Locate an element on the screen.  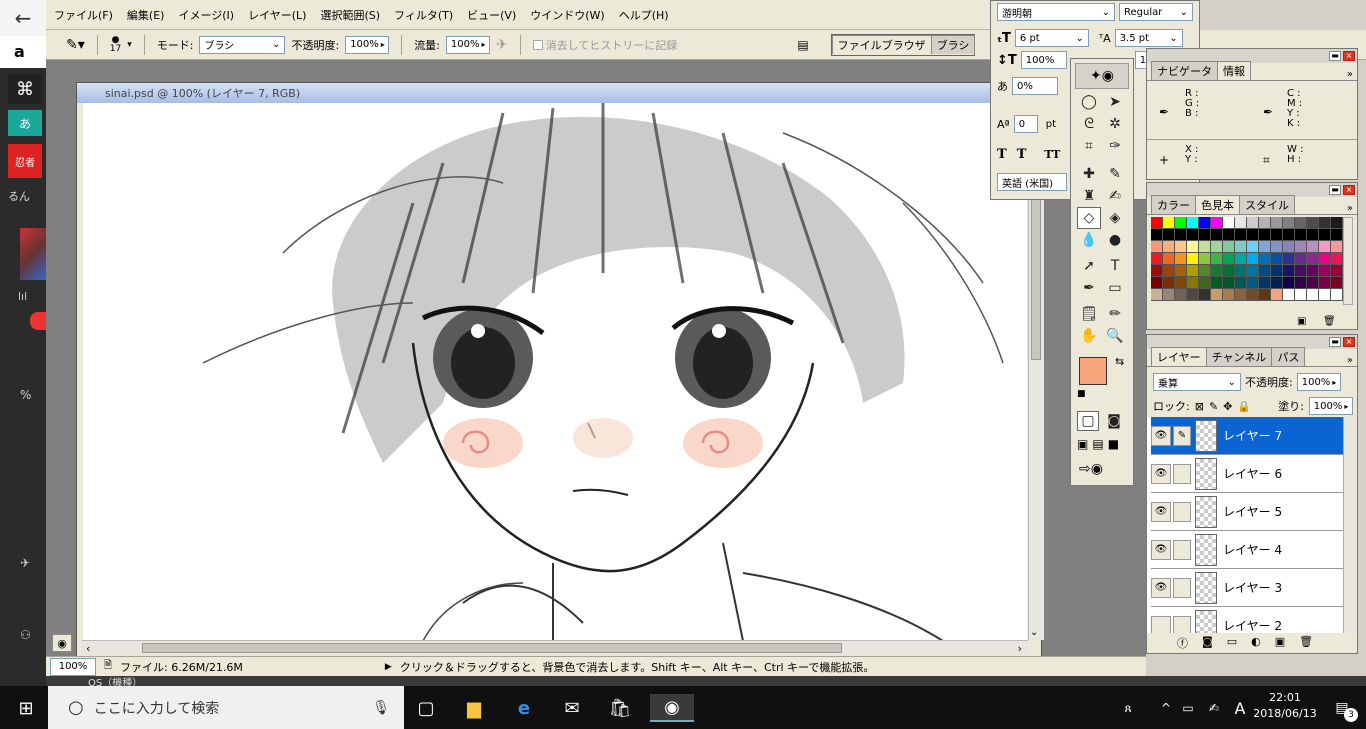
brush-preset-picker: ● 17 is located at coordinates (115, 44).